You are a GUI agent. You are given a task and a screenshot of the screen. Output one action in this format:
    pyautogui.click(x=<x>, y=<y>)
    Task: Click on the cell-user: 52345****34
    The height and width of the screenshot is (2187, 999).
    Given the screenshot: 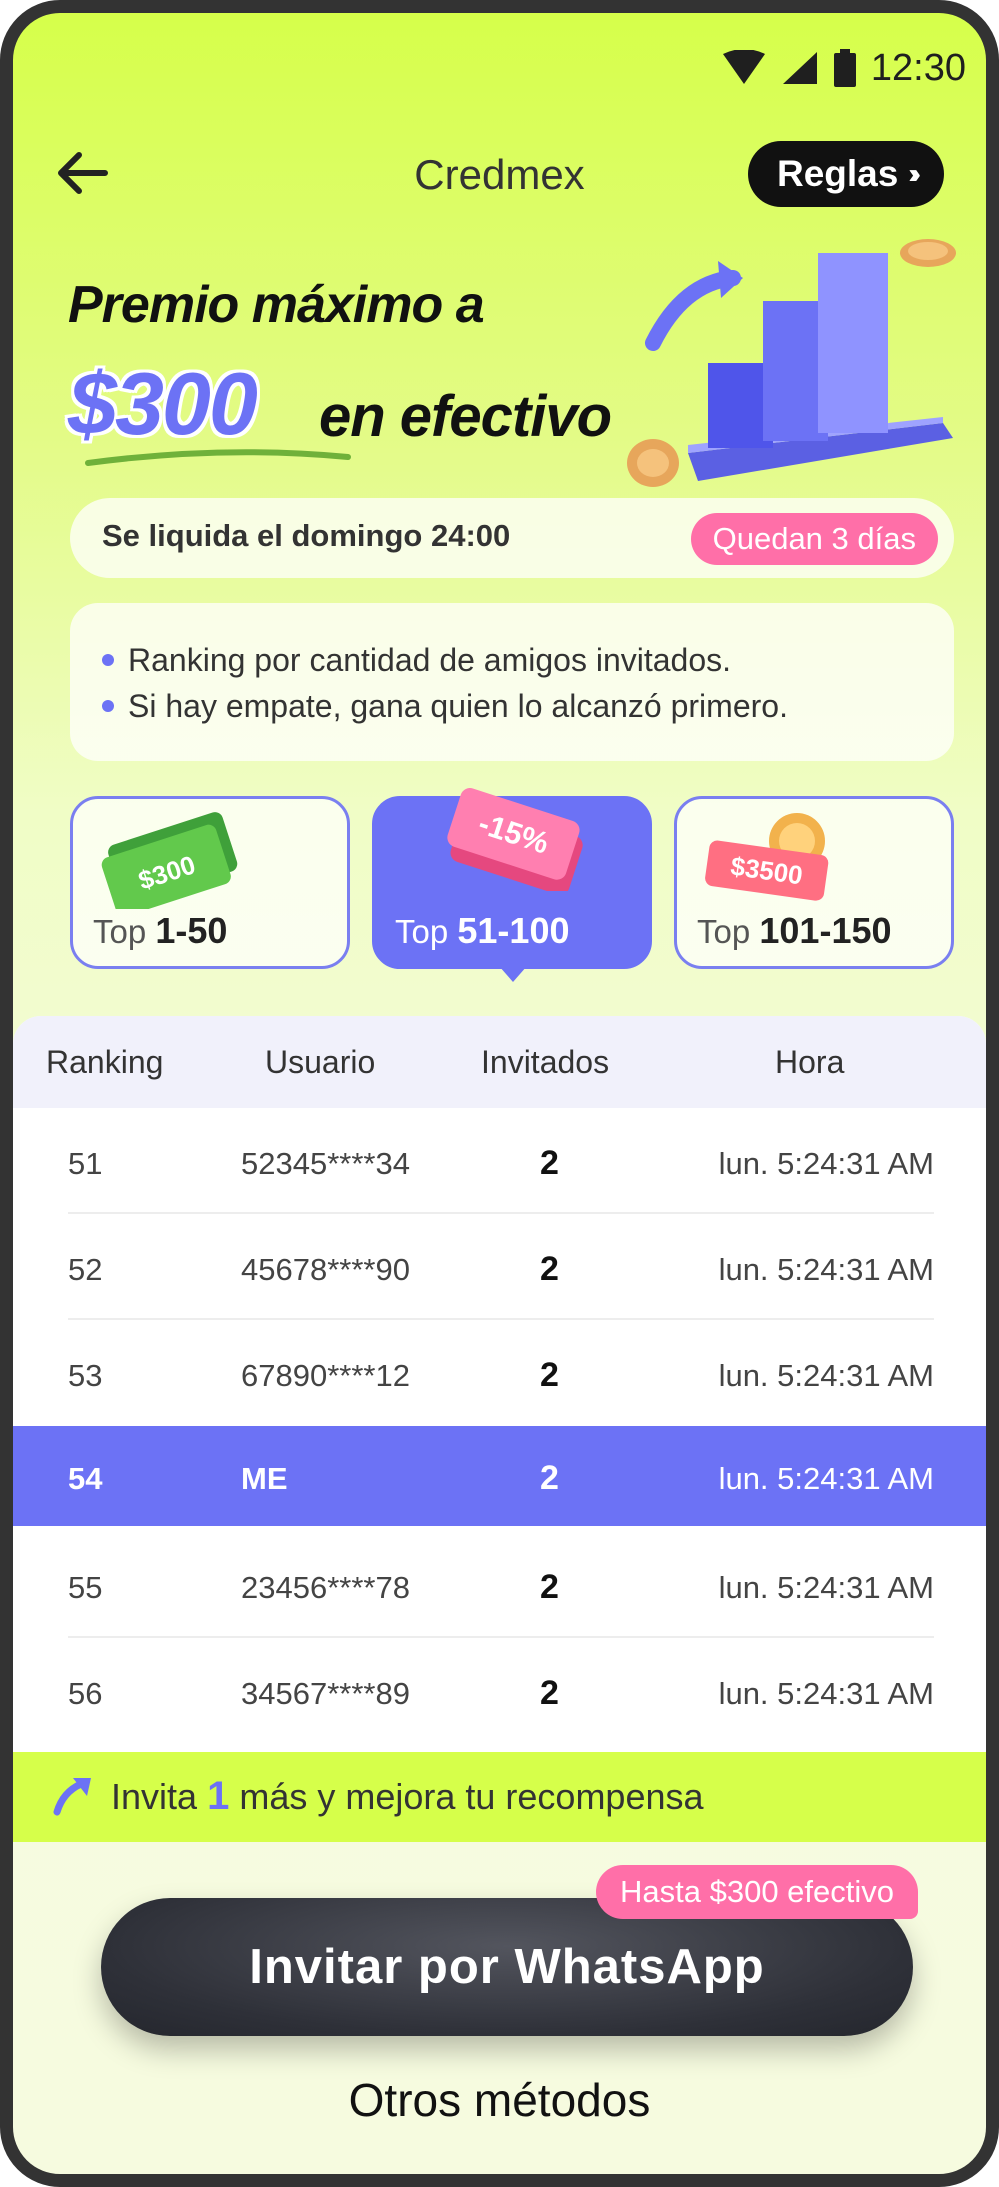 What is the action you would take?
    pyautogui.click(x=325, y=1163)
    